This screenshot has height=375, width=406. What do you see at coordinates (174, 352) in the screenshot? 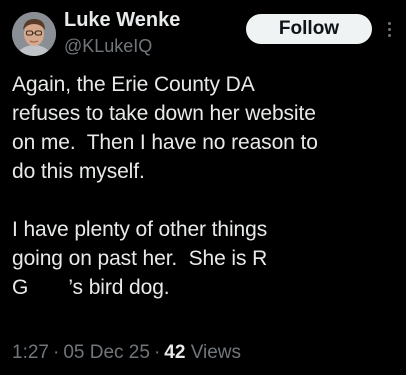
I see `views-count: 42` at bounding box center [174, 352].